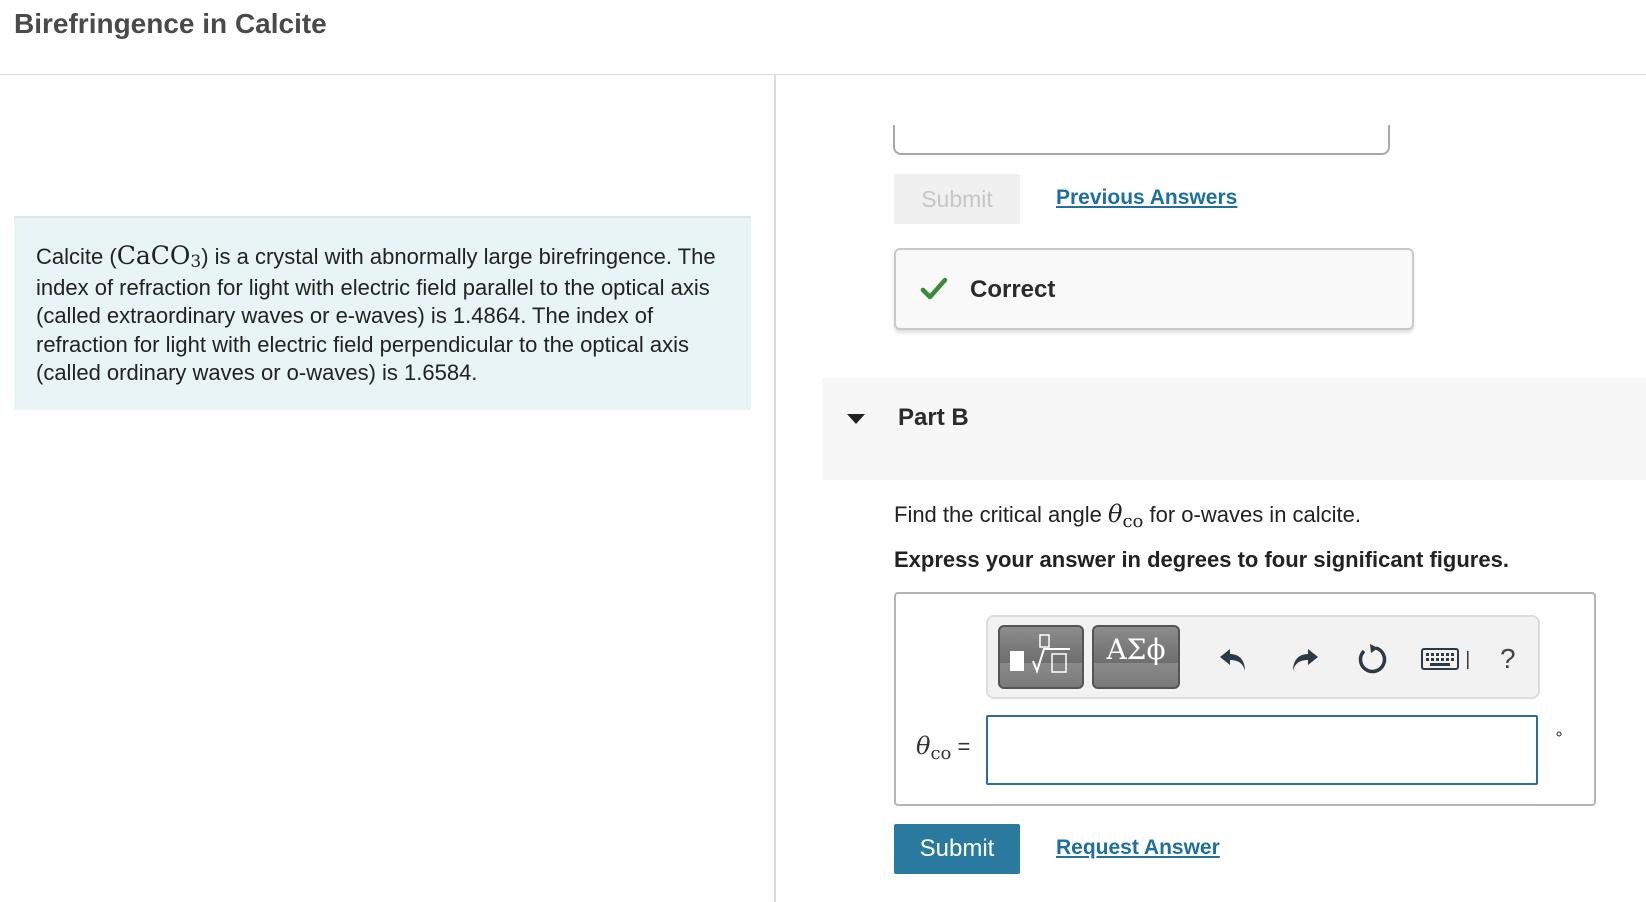  Describe the element at coordinates (1146, 198) in the screenshot. I see `previous-answers-link: Previous Answers` at that location.